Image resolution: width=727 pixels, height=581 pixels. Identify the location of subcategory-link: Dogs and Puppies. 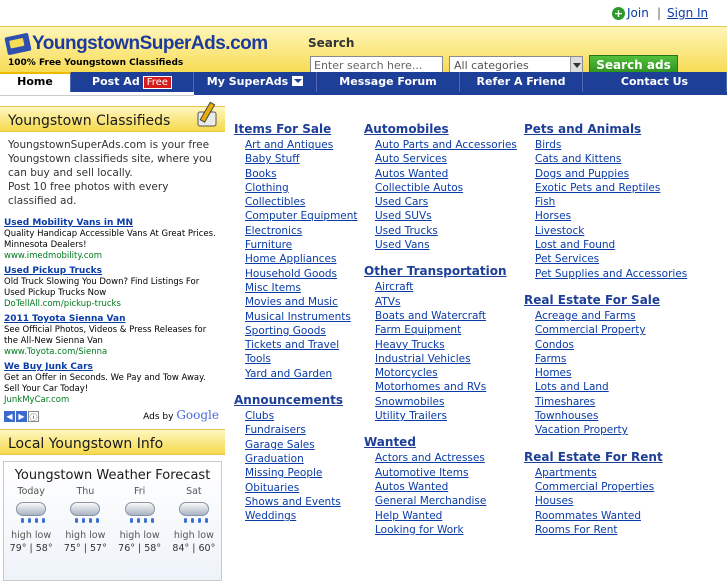
(611, 174).